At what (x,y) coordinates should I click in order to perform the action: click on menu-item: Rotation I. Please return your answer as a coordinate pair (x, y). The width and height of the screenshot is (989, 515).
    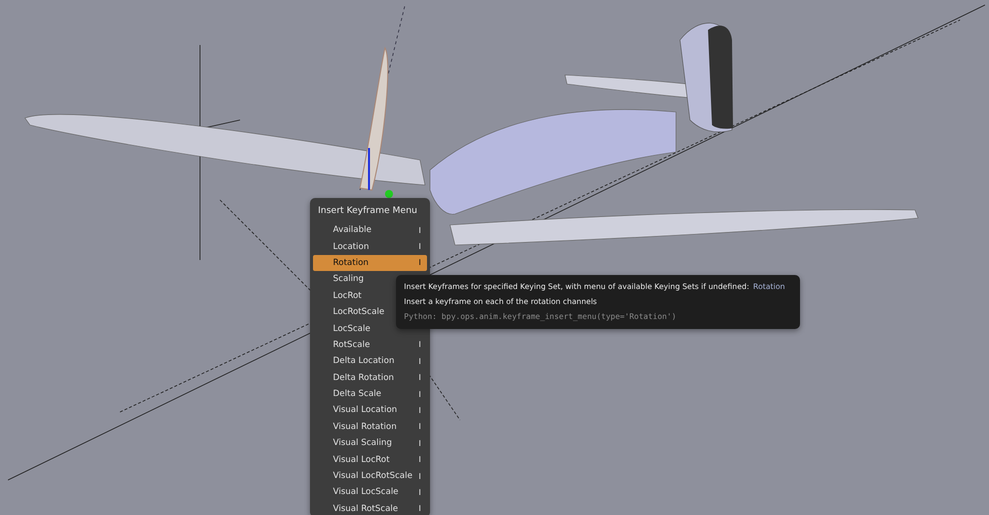
    Looking at the image, I should click on (370, 263).